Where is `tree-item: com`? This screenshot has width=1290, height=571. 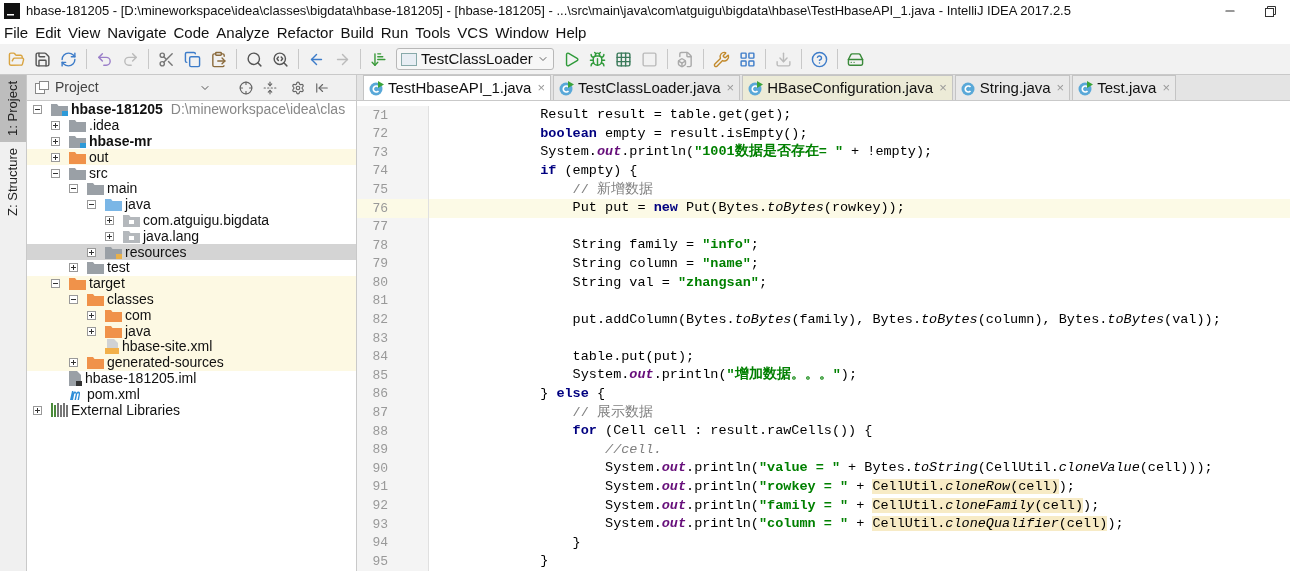 tree-item: com is located at coordinates (191, 315).